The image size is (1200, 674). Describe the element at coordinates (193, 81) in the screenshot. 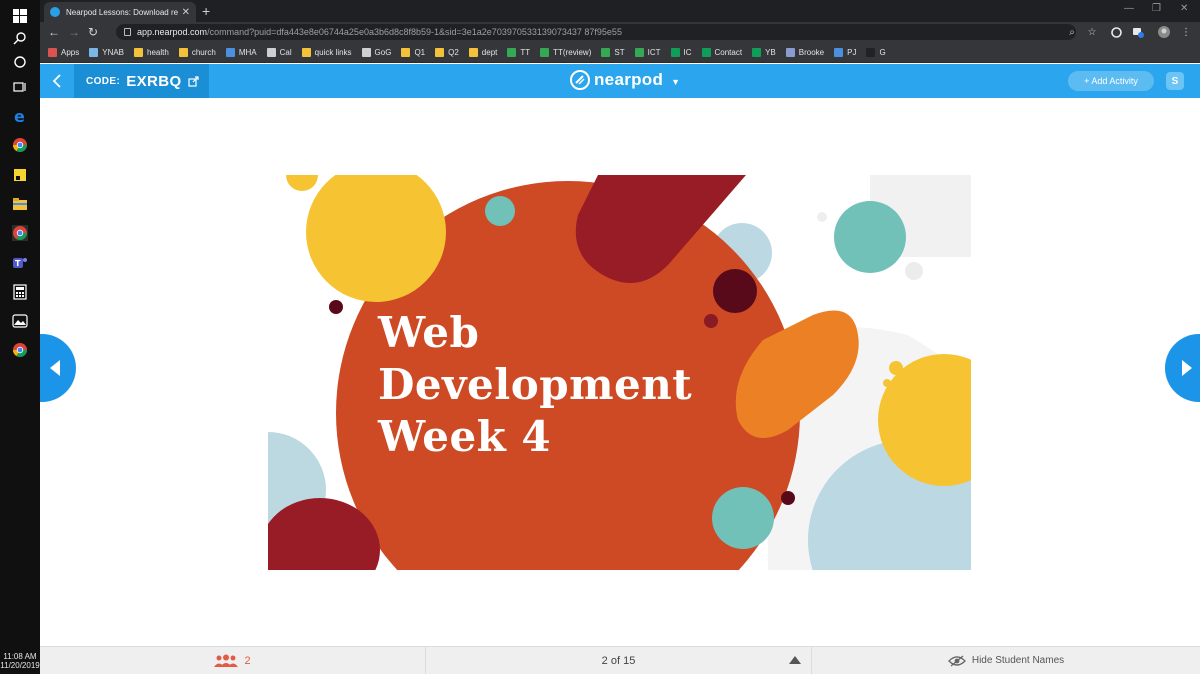

I see `share-icon` at that location.